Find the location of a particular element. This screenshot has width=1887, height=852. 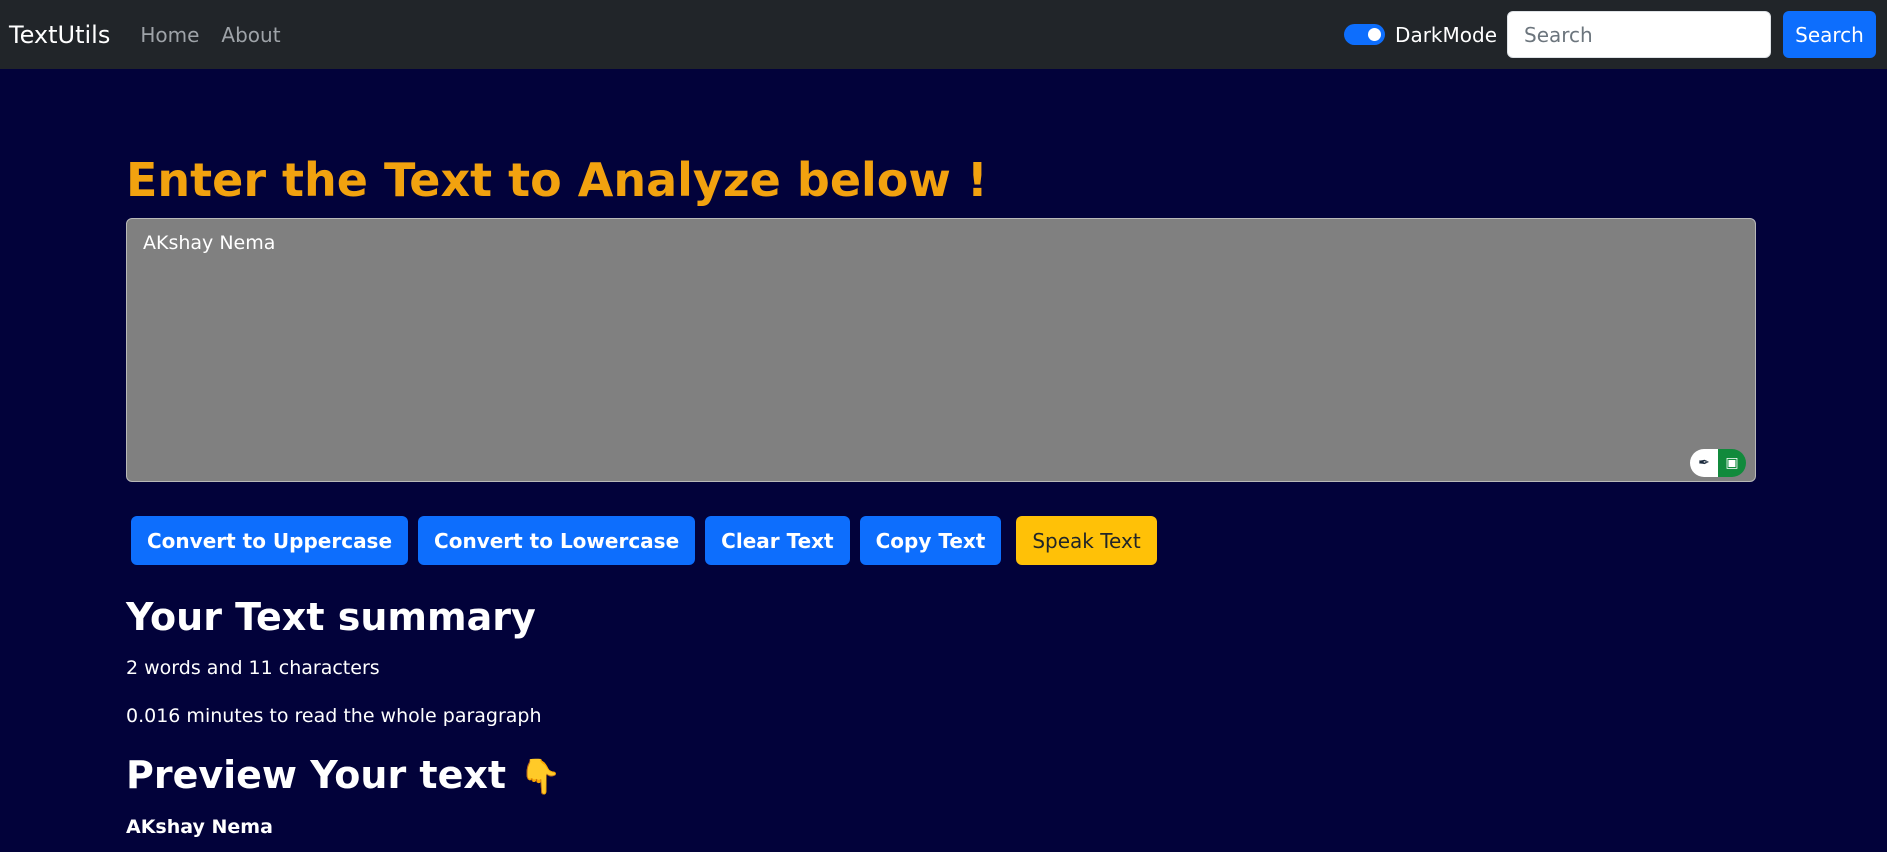

dark-mode-toggle-group: DarkMode is located at coordinates (1420, 35).